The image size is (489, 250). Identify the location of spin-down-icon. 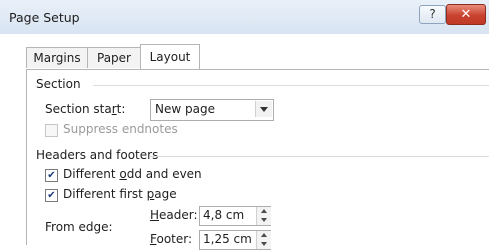
(263, 220).